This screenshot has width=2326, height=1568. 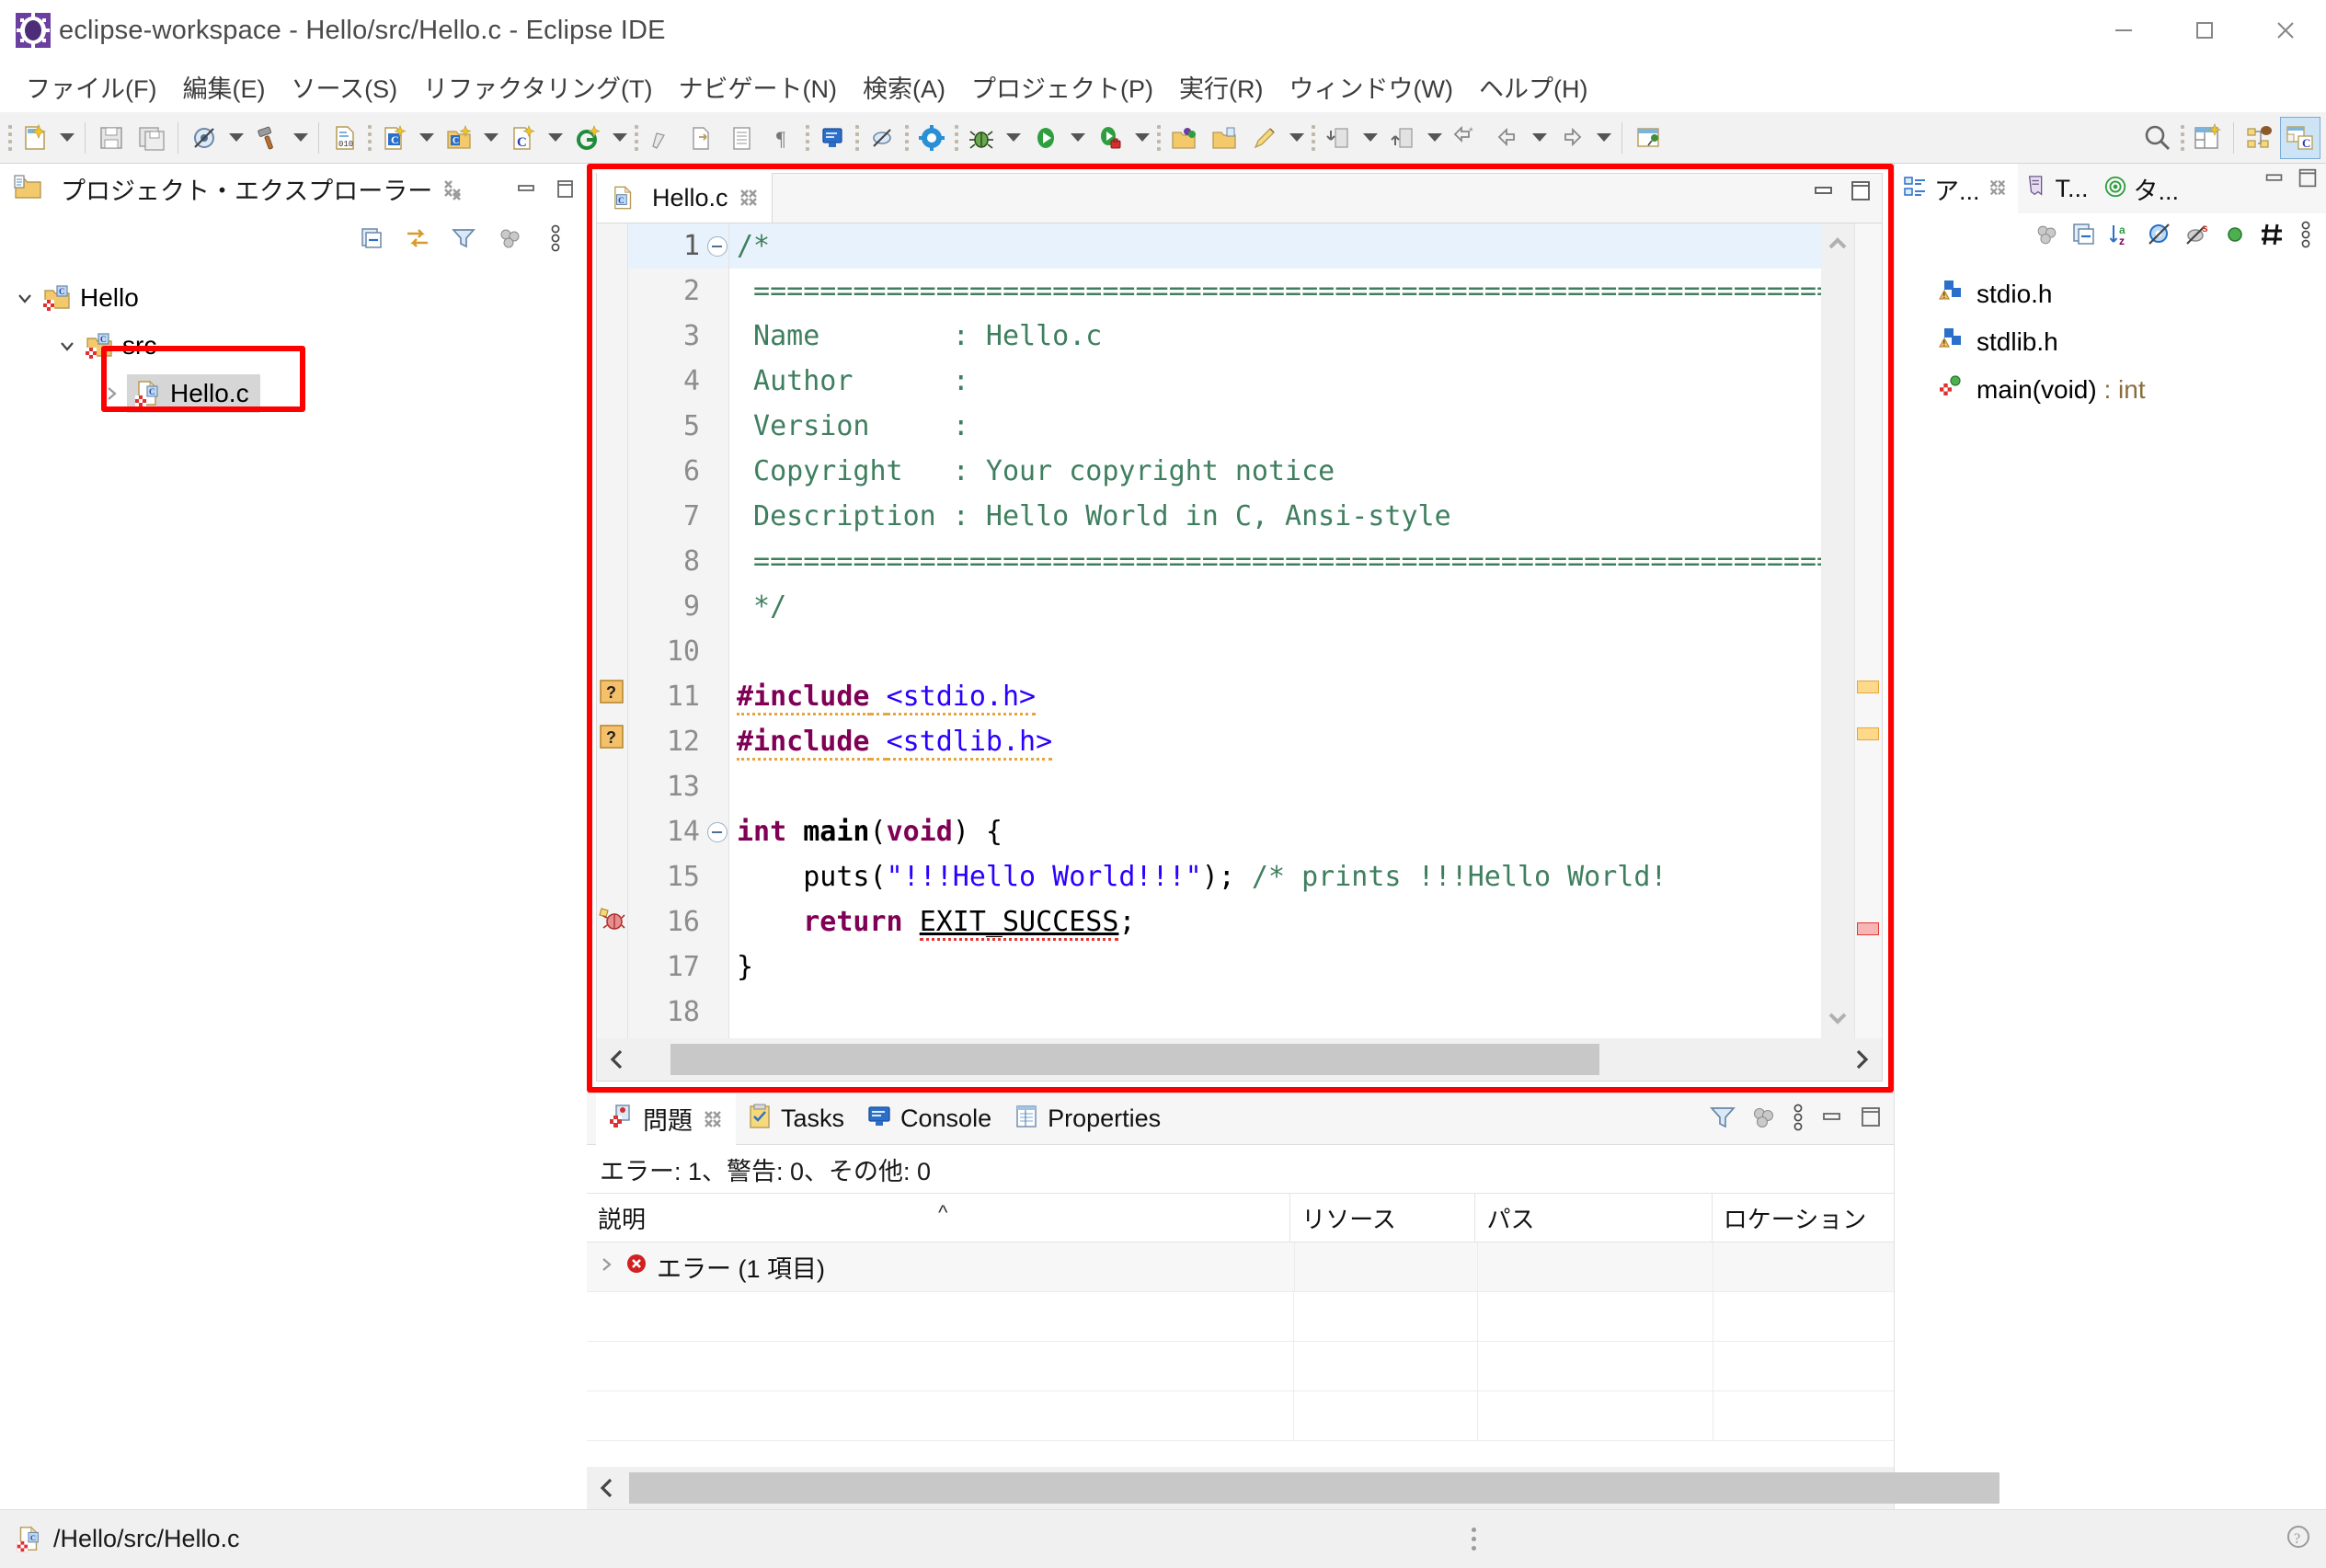 What do you see at coordinates (1264, 138) in the screenshot?
I see `annotation-icon` at bounding box center [1264, 138].